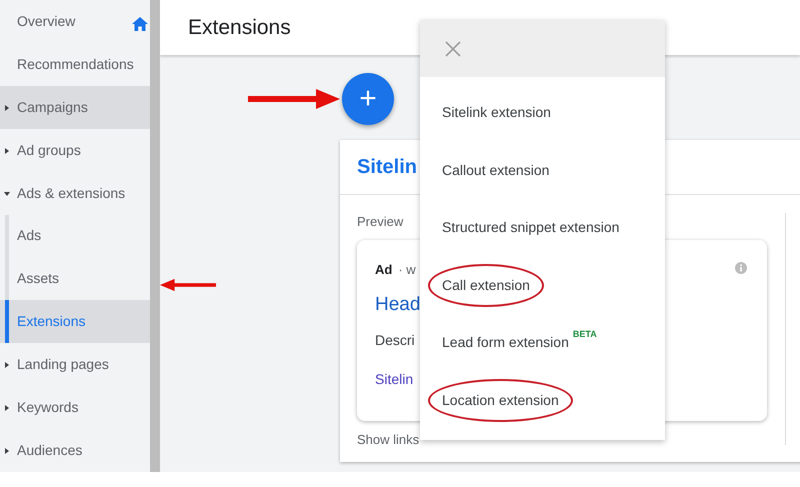 The image size is (800, 487). Describe the element at coordinates (496, 113) in the screenshot. I see `menu-item: Sitelink extension` at that location.